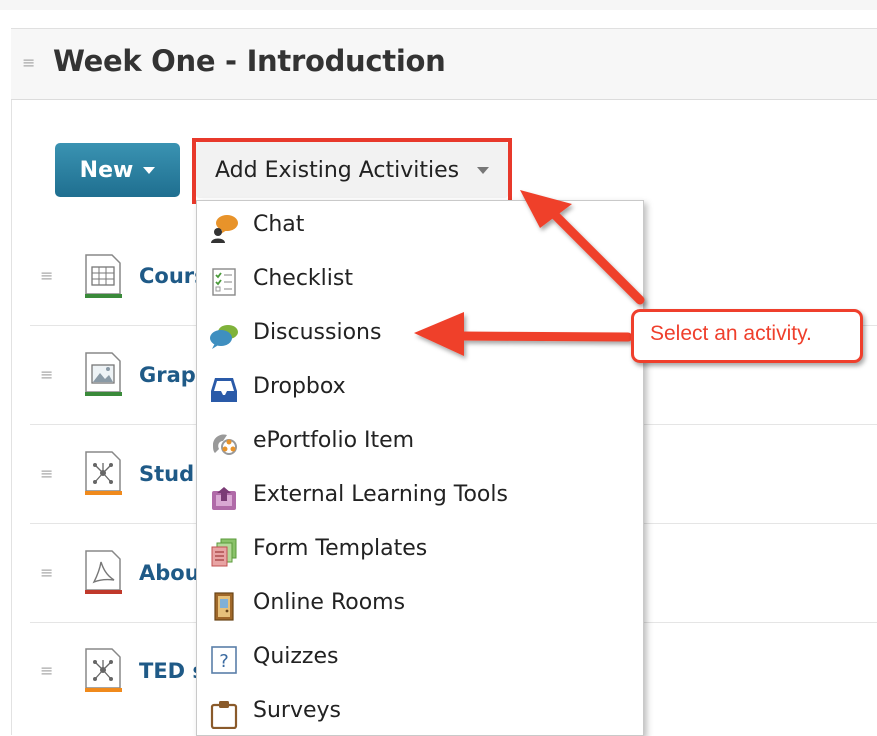 The image size is (877, 736). What do you see at coordinates (747, 336) in the screenshot?
I see `annotation-callout: Select an activity.` at bounding box center [747, 336].